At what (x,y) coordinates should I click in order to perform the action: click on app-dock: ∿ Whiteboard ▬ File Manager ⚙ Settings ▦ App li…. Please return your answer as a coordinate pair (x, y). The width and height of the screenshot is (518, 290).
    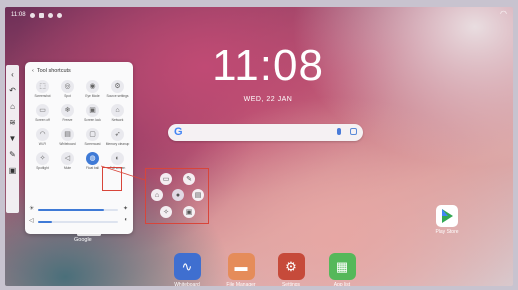
    Looking at the image, I should click on (269, 269).